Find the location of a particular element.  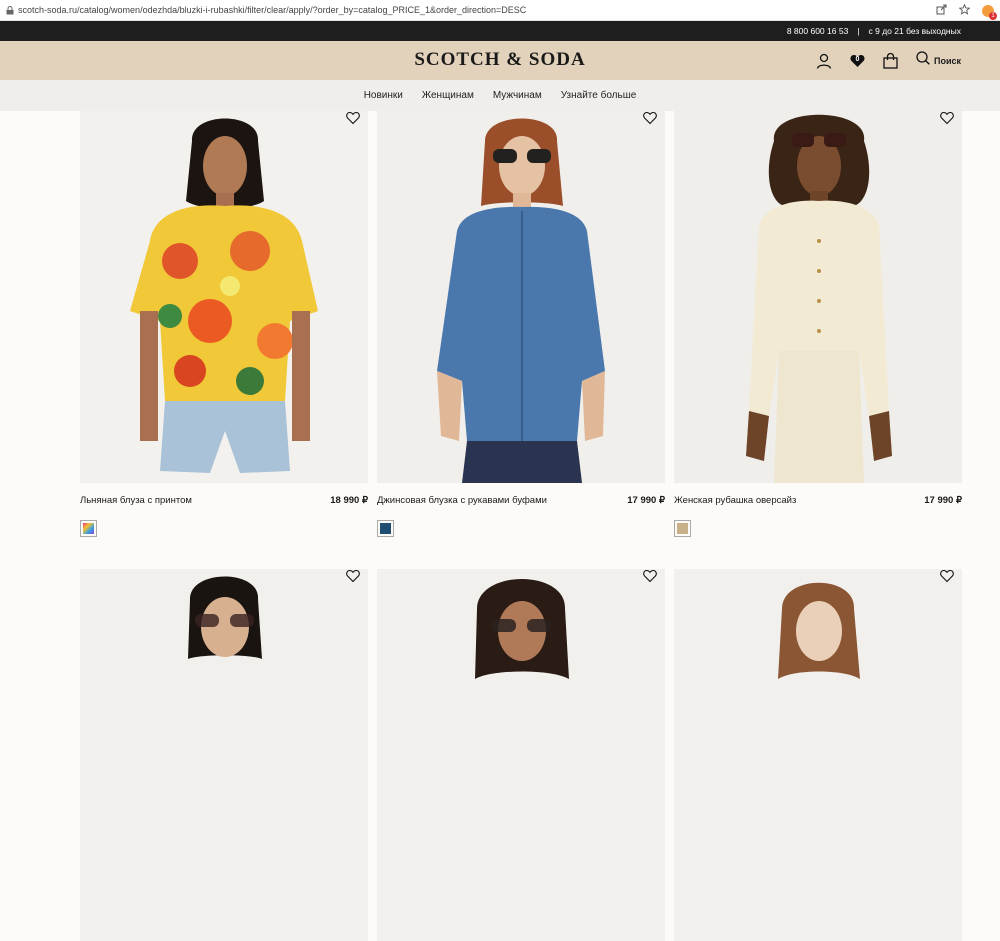

search-button: Поиск is located at coordinates (938, 60).